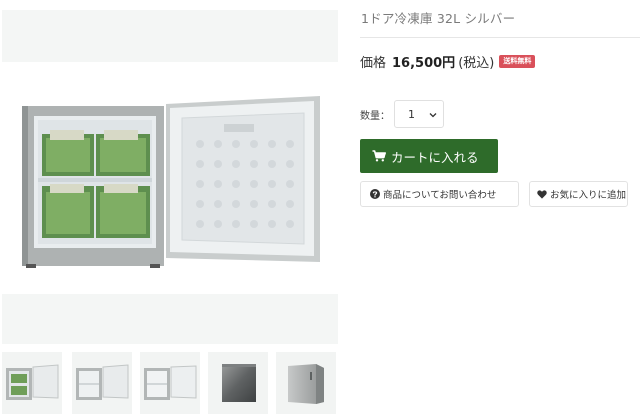 Image resolution: width=640 pixels, height=419 pixels. I want to click on quantity-select: 1, so click(419, 114).